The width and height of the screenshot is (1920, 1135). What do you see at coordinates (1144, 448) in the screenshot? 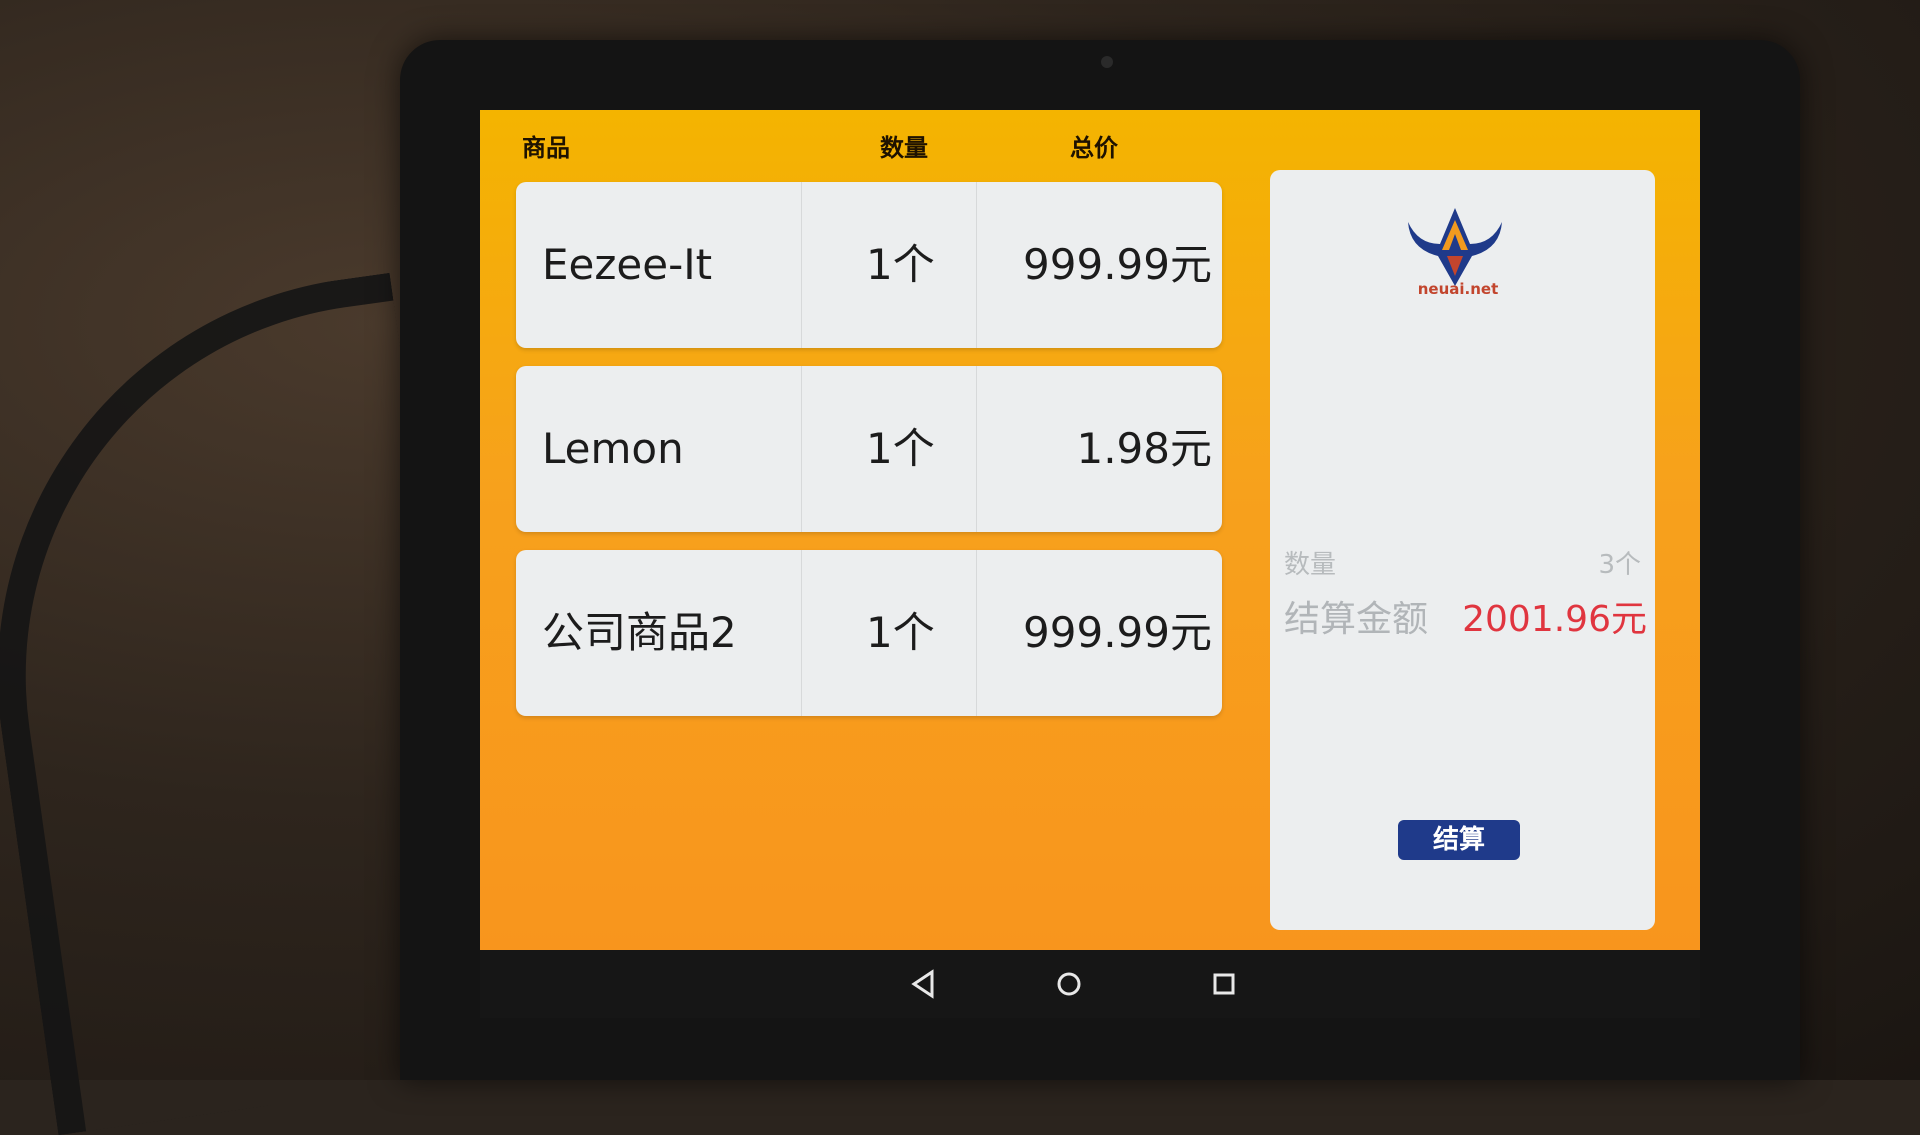
I see `item-total: 1.98元` at bounding box center [1144, 448].